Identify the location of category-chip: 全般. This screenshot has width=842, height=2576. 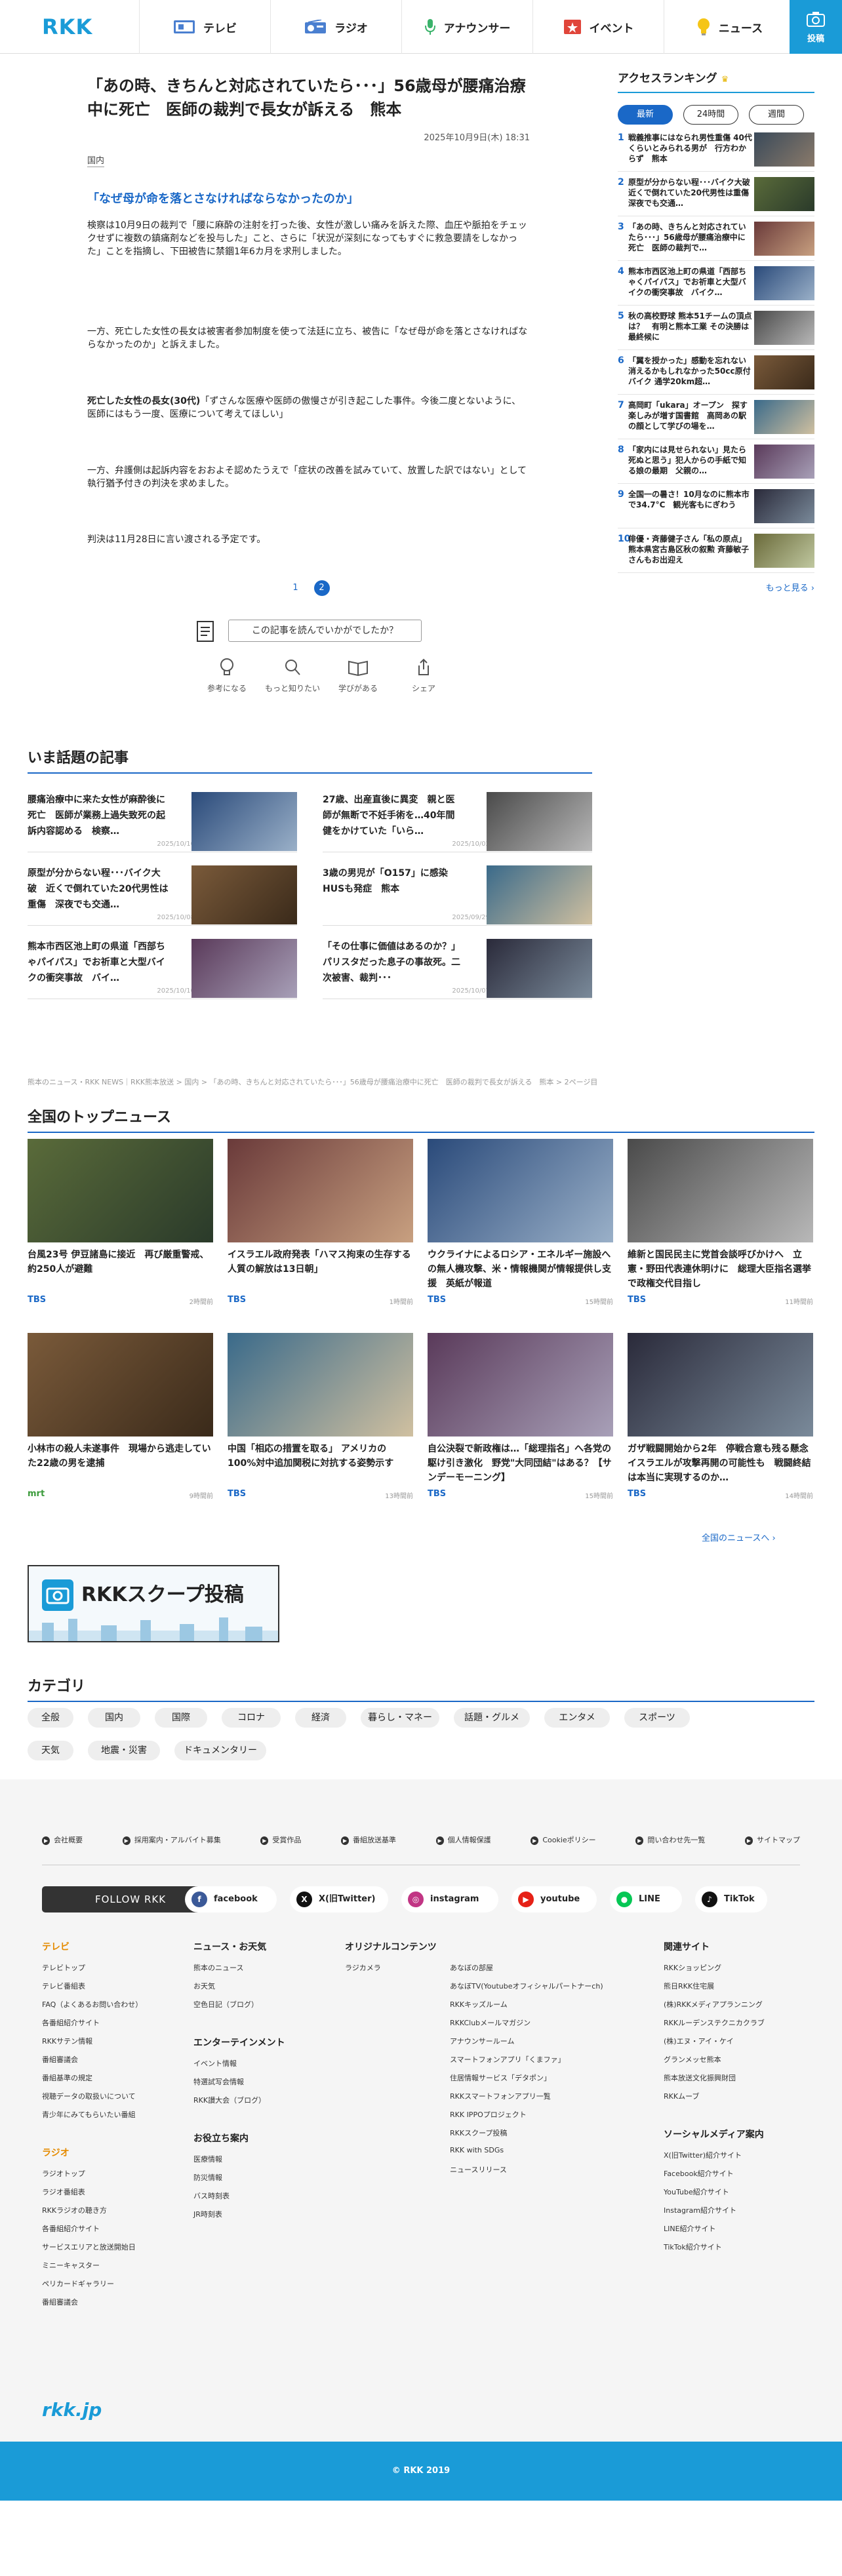
(50, 1718).